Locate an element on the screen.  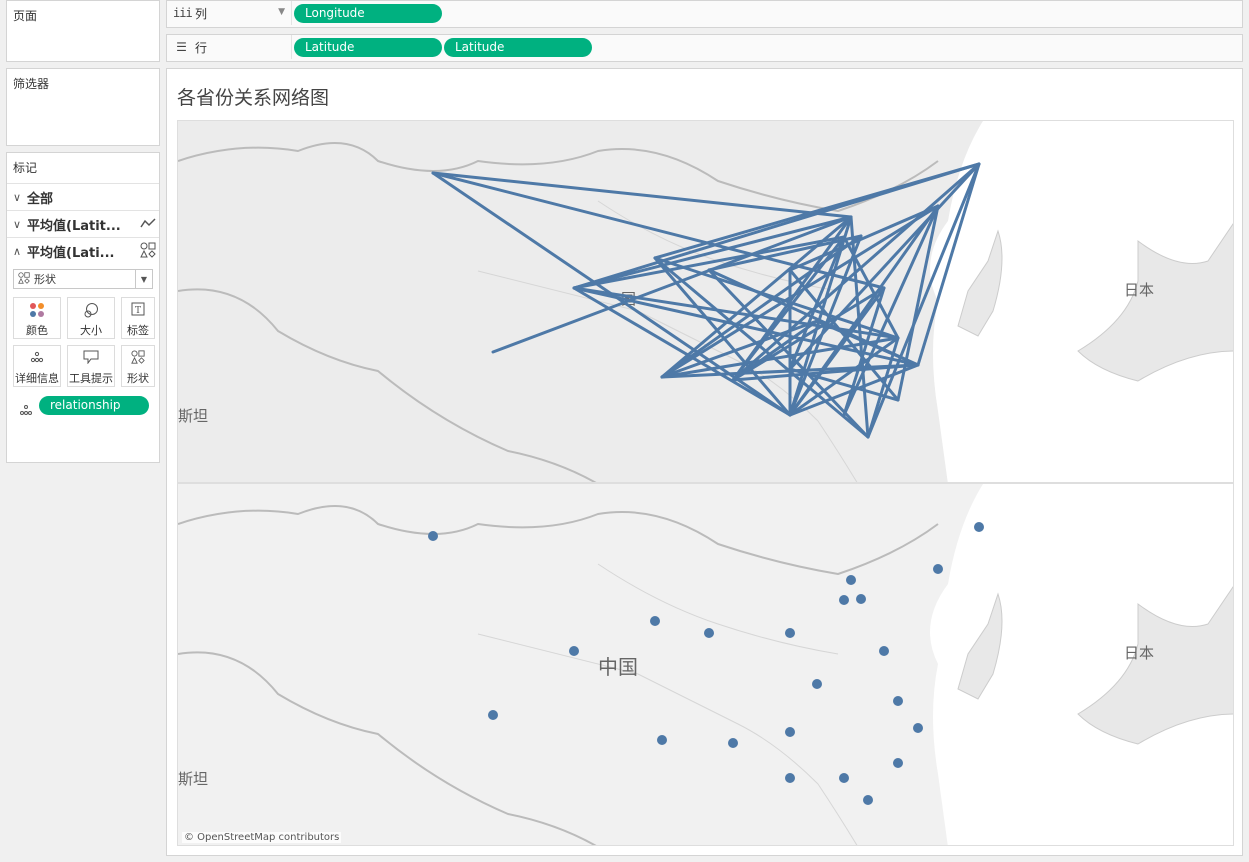
tooltip-label: 工具提示 is located at coordinates (91, 378).